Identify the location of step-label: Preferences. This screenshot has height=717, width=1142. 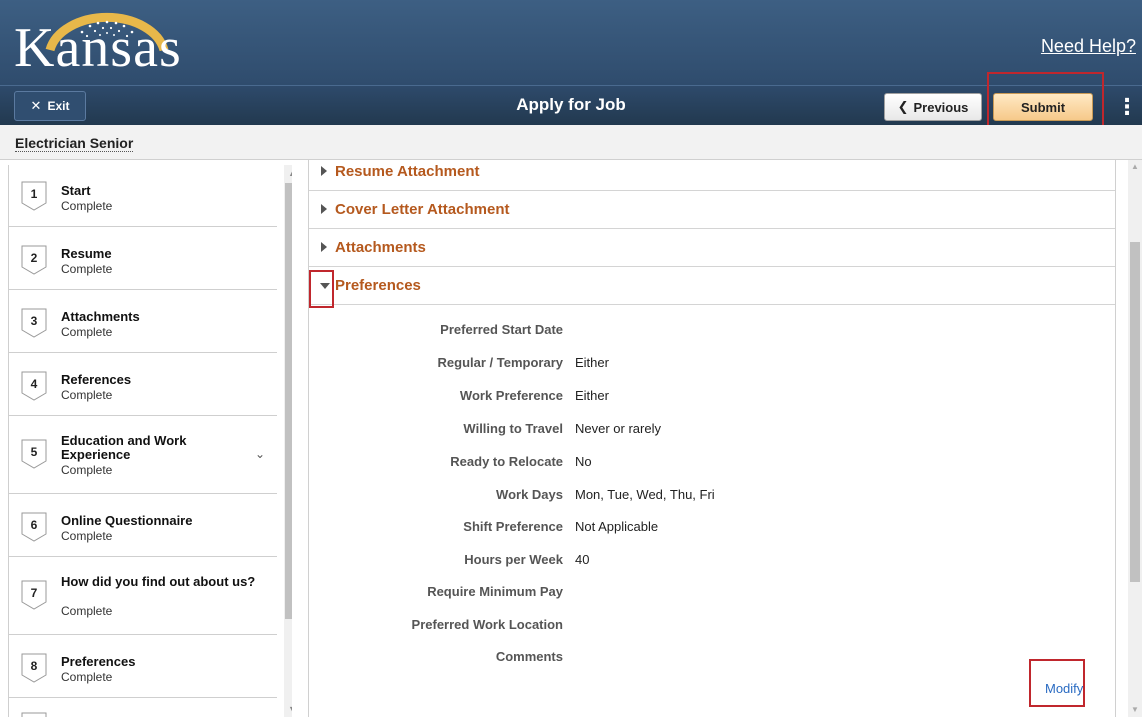
(98, 661).